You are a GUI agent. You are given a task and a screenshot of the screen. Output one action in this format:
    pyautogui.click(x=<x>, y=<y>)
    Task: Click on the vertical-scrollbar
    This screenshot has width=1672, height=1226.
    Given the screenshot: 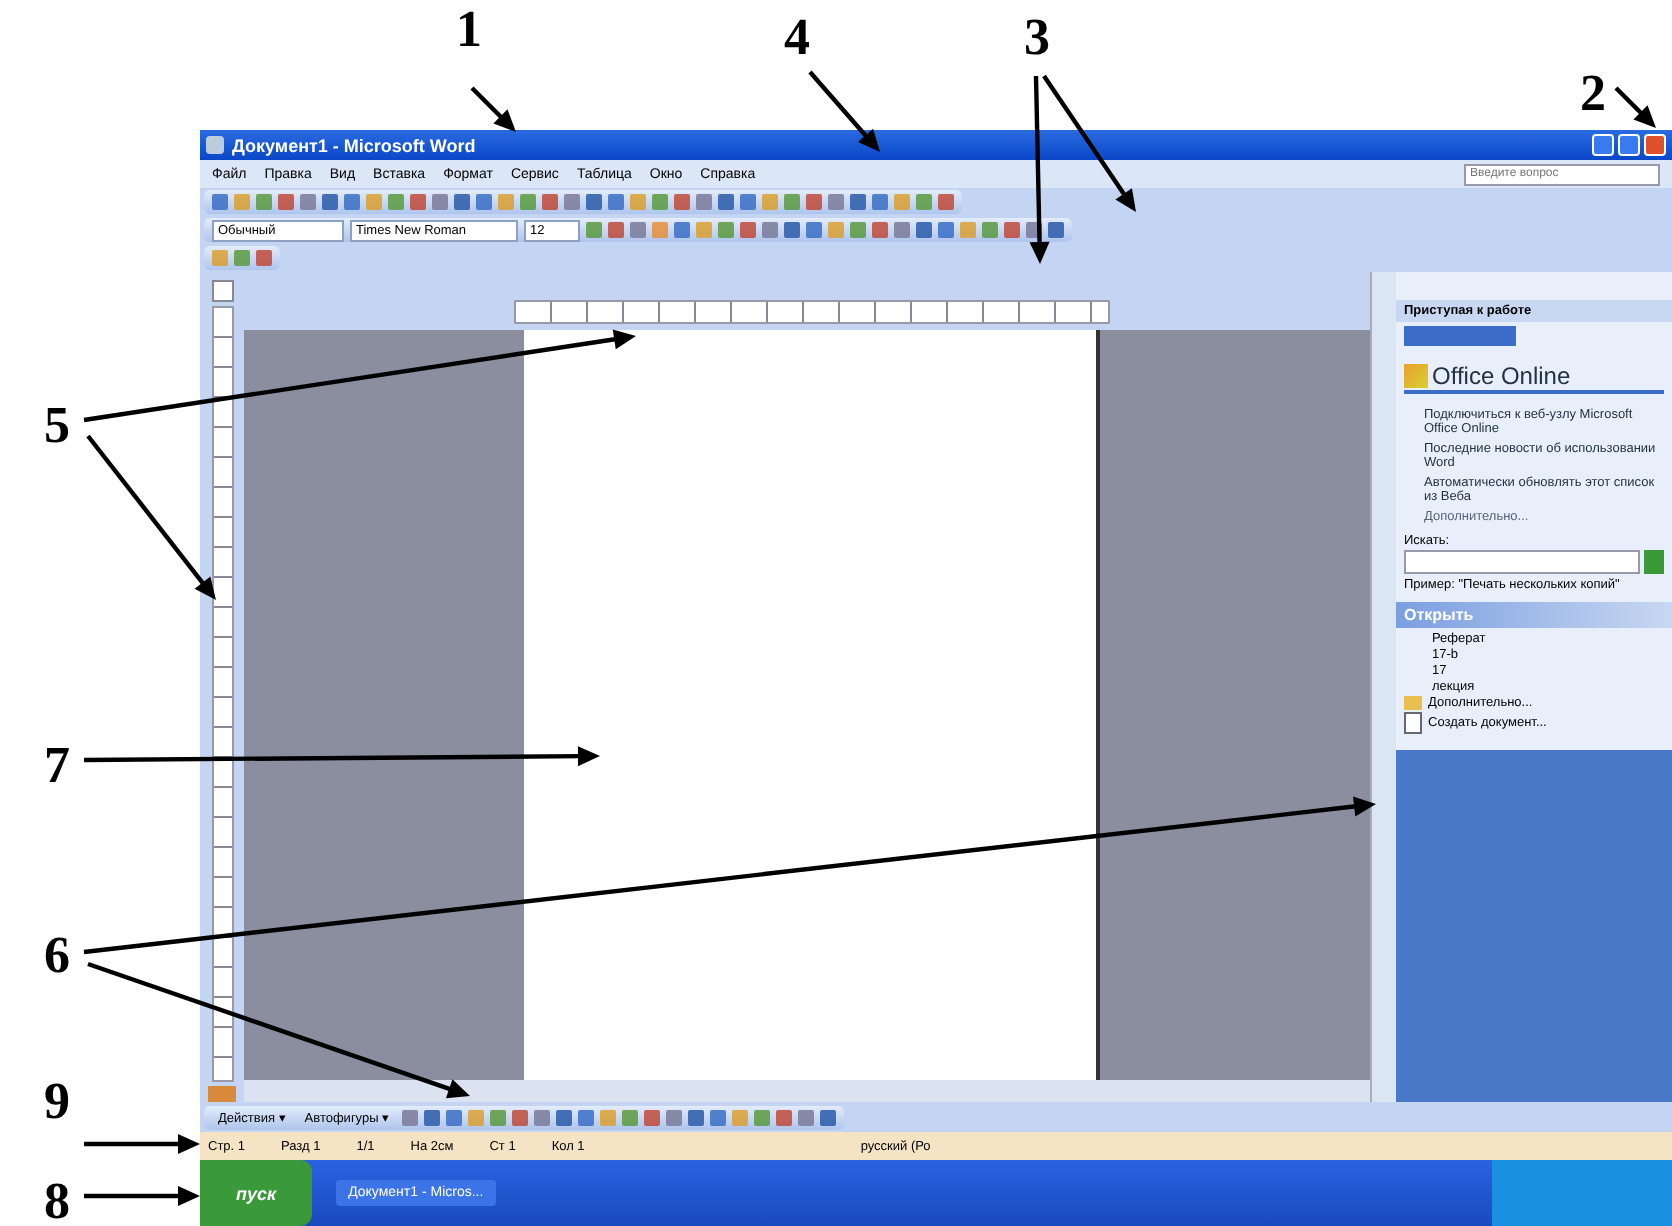 What is the action you would take?
    pyautogui.click(x=1383, y=687)
    